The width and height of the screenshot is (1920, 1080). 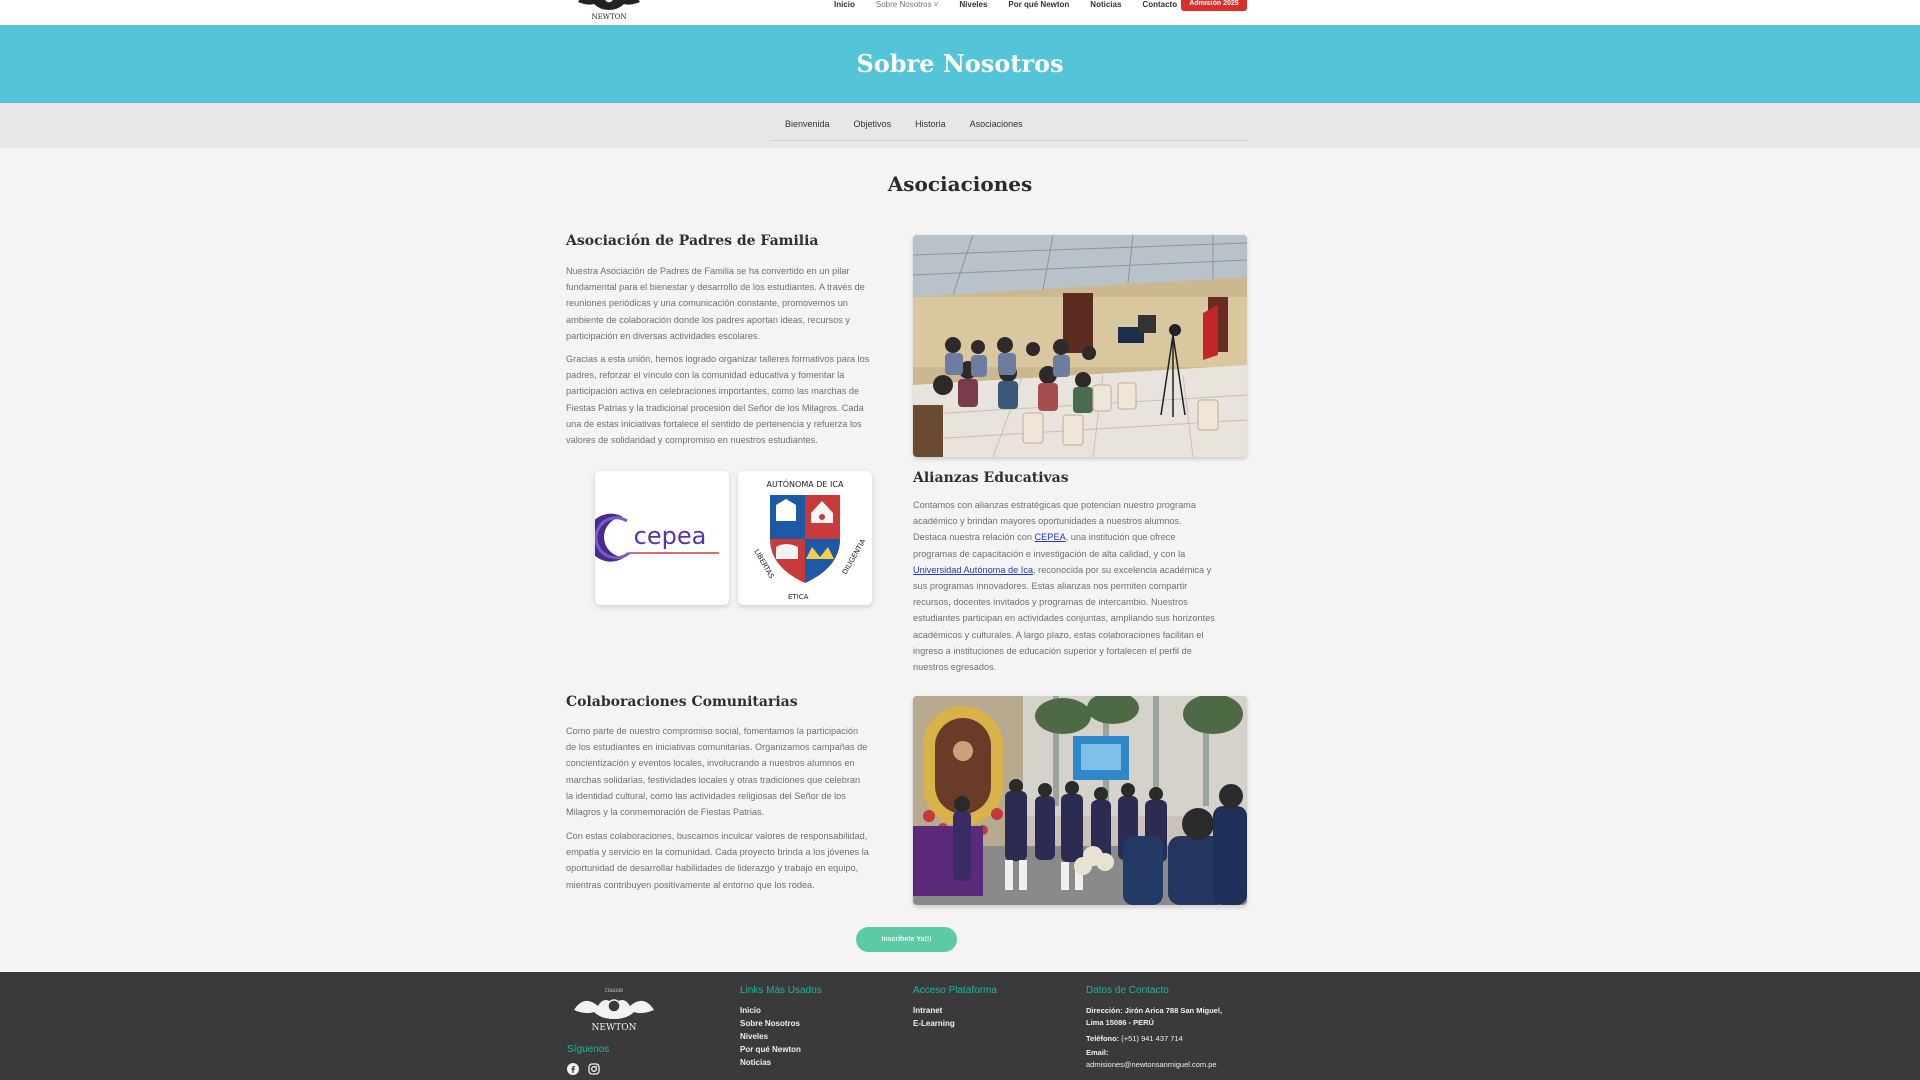 I want to click on footer-link-noticias: Noticias, so click(x=755, y=1062).